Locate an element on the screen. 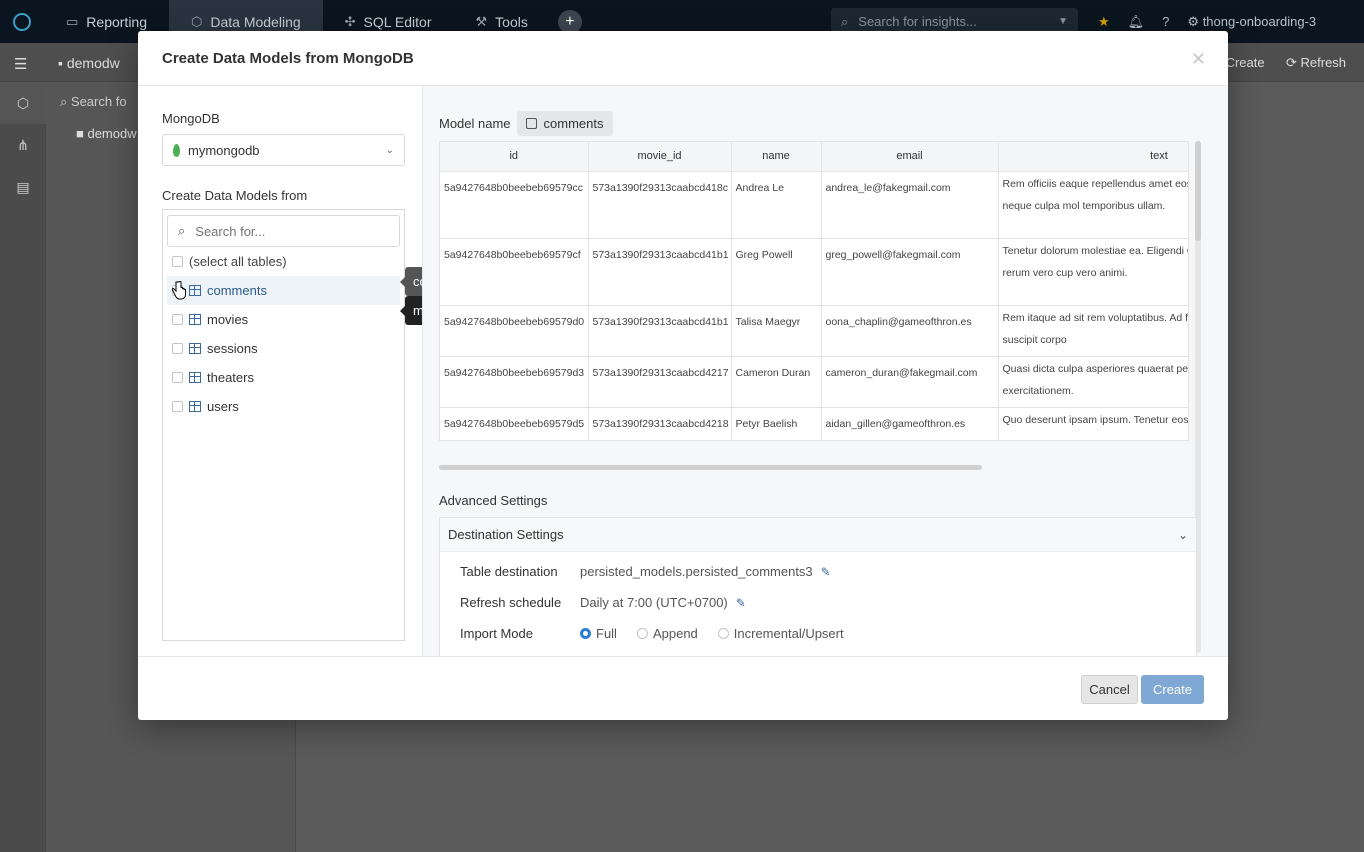  cancel-button: Cancel is located at coordinates (1109, 689).